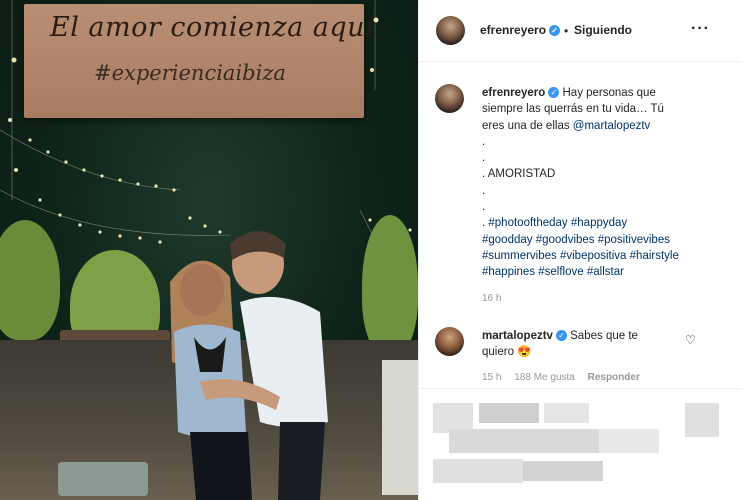 Image resolution: width=741 pixels, height=500 pixels. What do you see at coordinates (517, 336) in the screenshot?
I see `comment-username: martalopeztv` at bounding box center [517, 336].